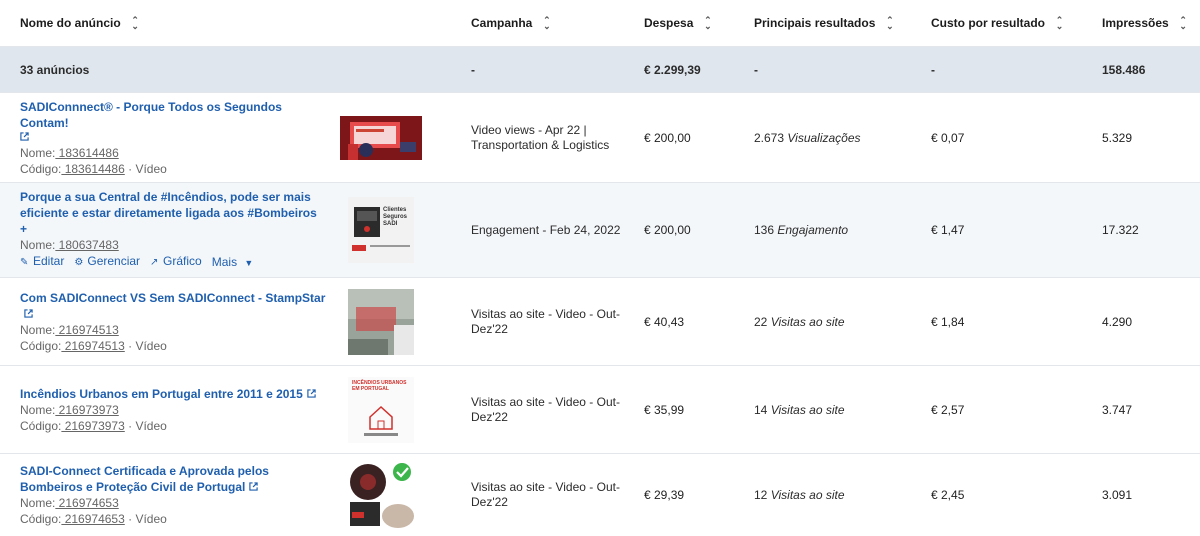 The image size is (1200, 536). What do you see at coordinates (224, 261) in the screenshot?
I see `more-label: Mais` at bounding box center [224, 261].